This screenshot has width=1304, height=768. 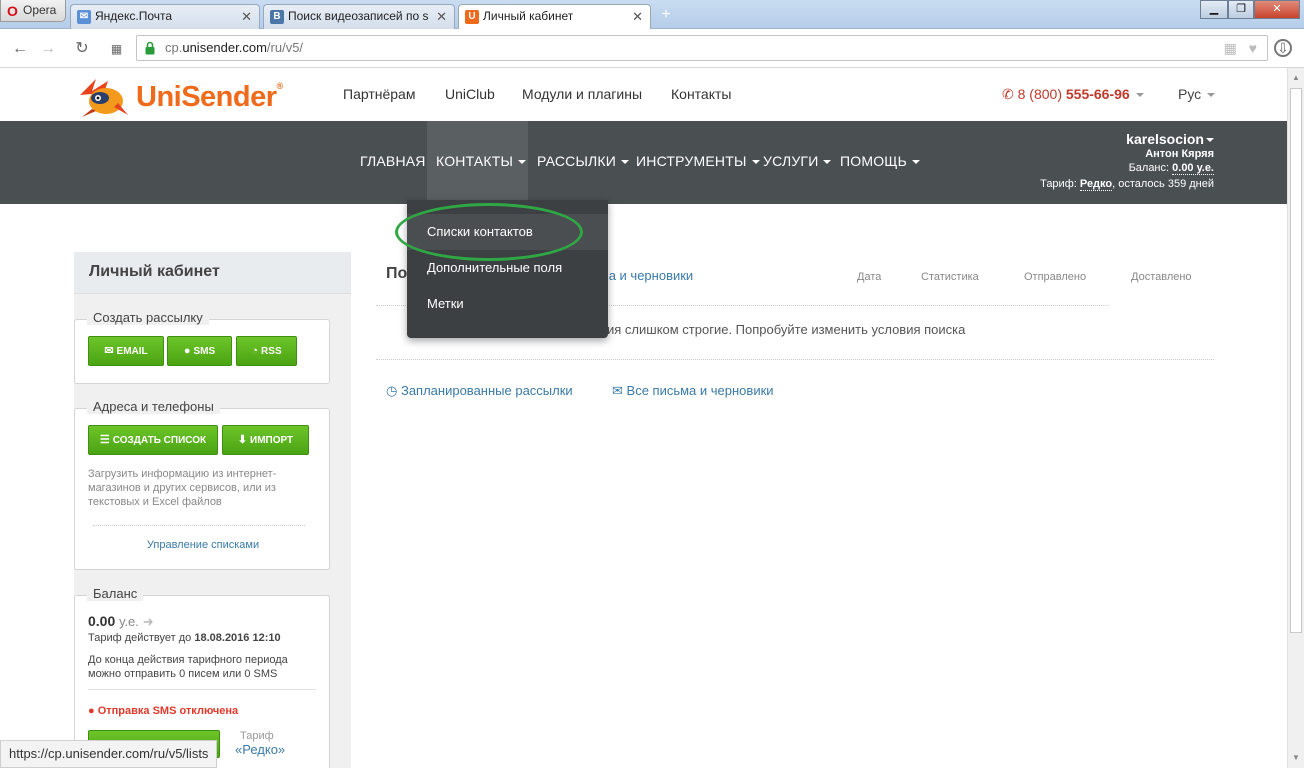 What do you see at coordinates (1127, 184) in the screenshot?
I see `user-tariff: Тариф: Редко, осталось 359 дней` at bounding box center [1127, 184].